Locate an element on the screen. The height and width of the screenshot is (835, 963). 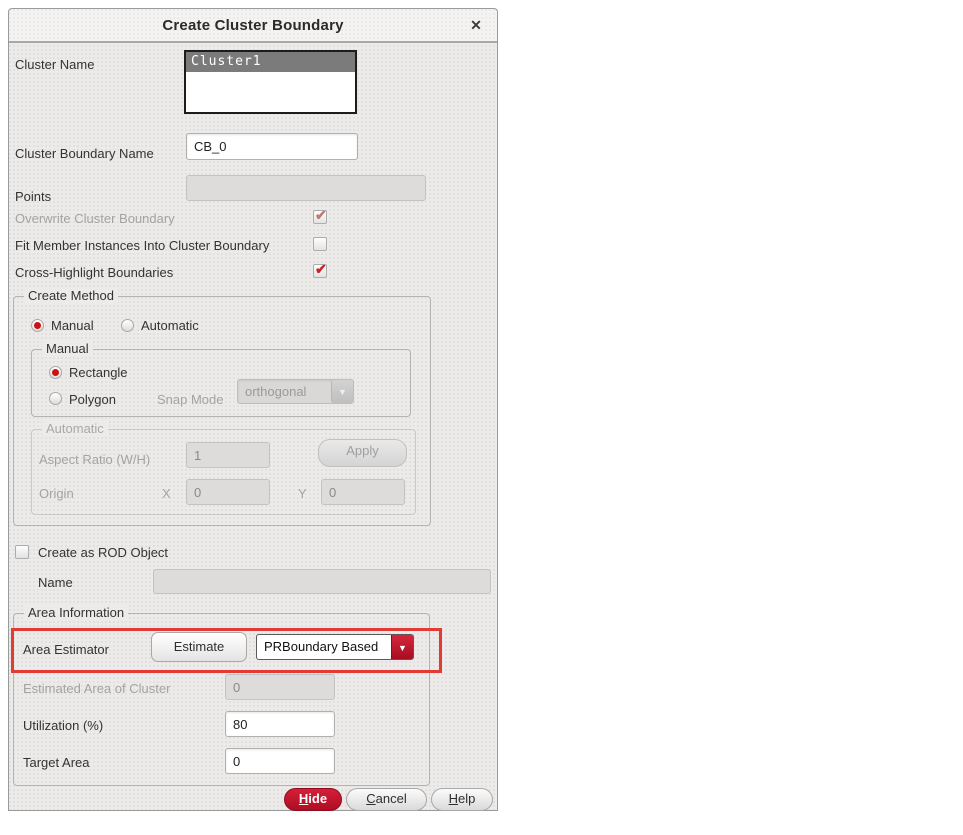
cluster-boundary-name-input is located at coordinates (272, 146).